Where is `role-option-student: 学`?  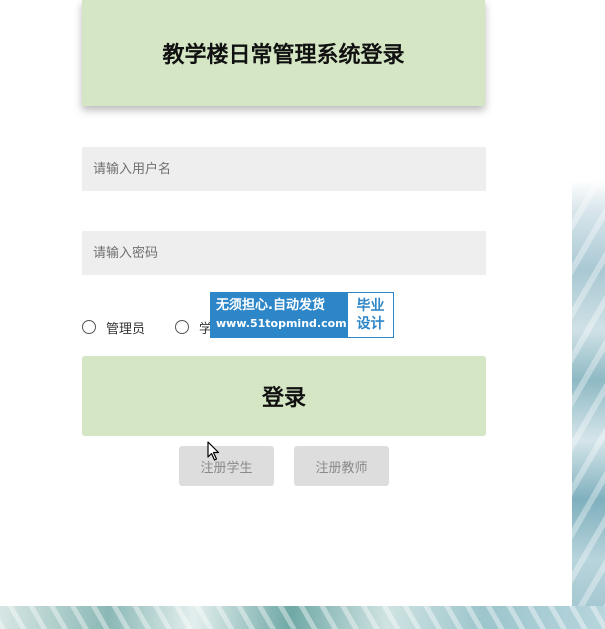
role-option-student: 学 is located at coordinates (193, 327).